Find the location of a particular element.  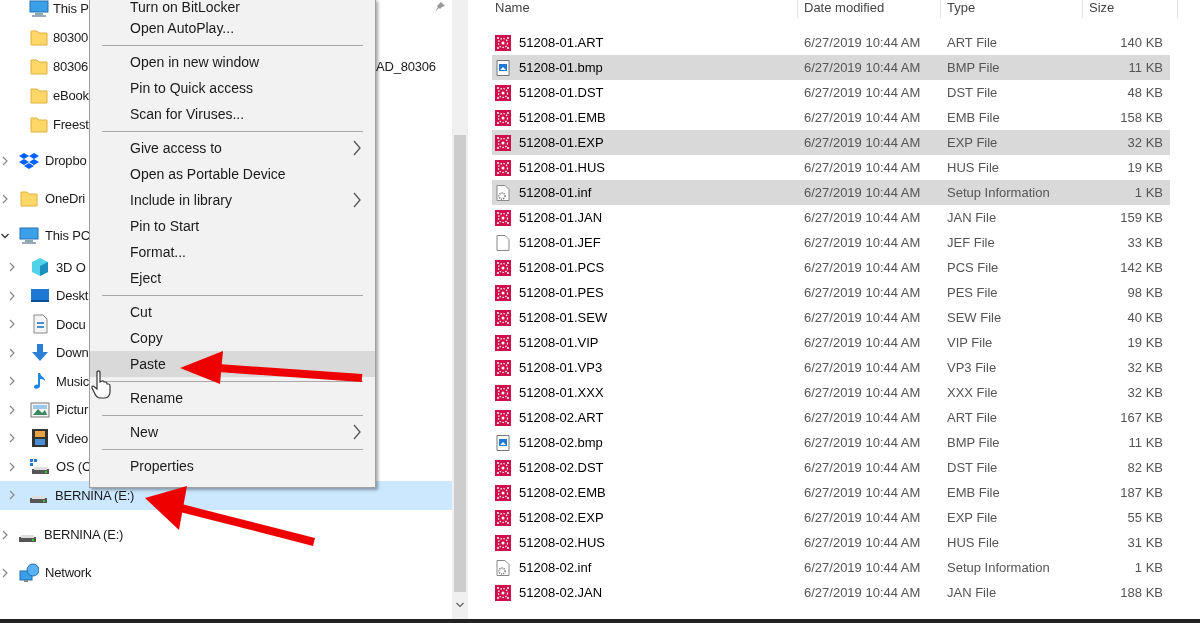

file-name: 51208-01.JEF is located at coordinates (560, 242).